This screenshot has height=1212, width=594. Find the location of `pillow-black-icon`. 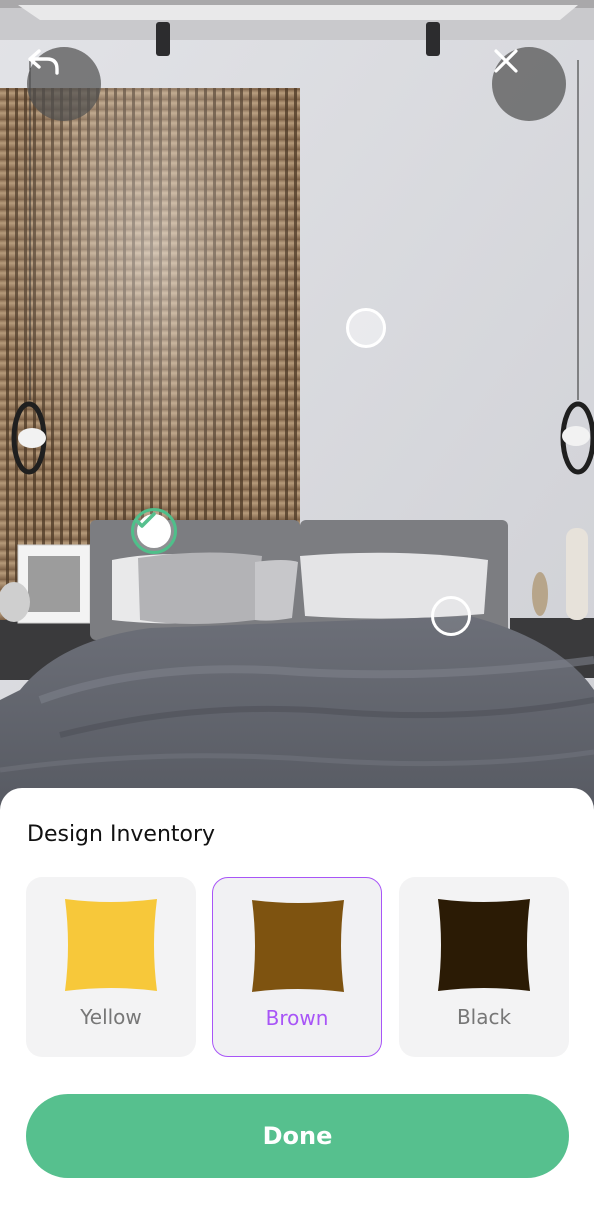

pillow-black-icon is located at coordinates (484, 945).